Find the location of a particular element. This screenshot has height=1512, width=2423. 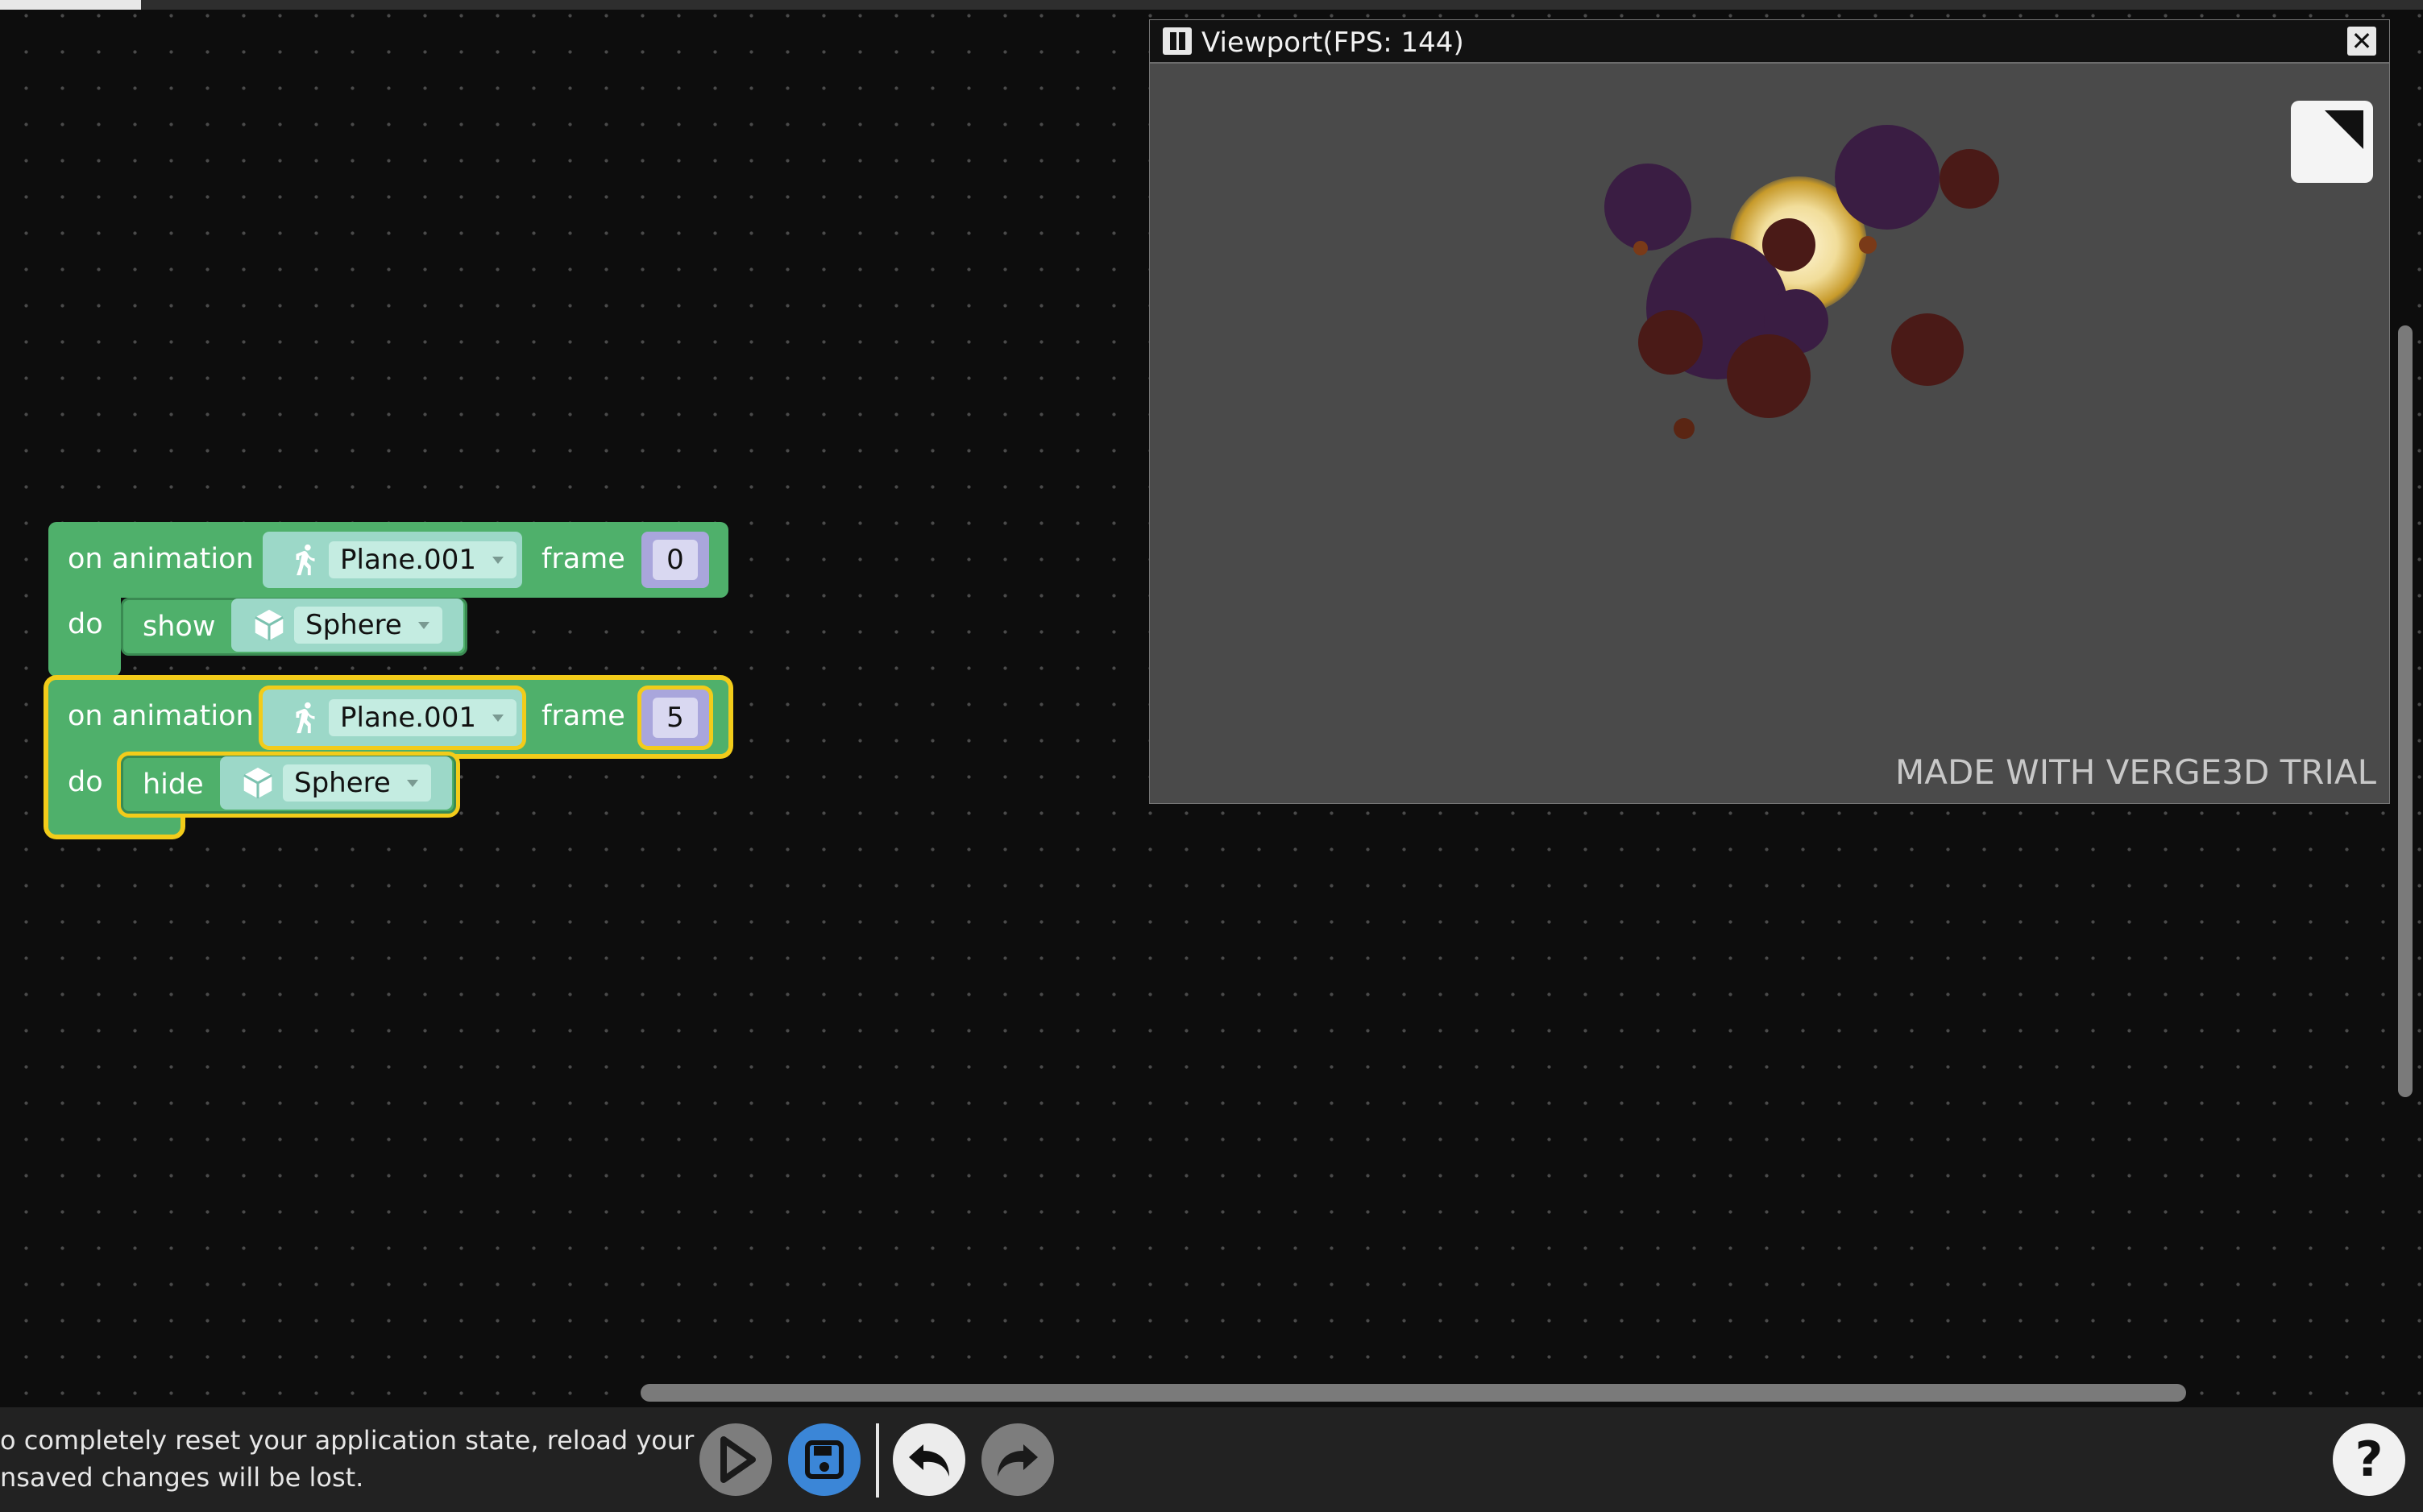

vertical-scrollbar is located at coordinates (2405, 711).